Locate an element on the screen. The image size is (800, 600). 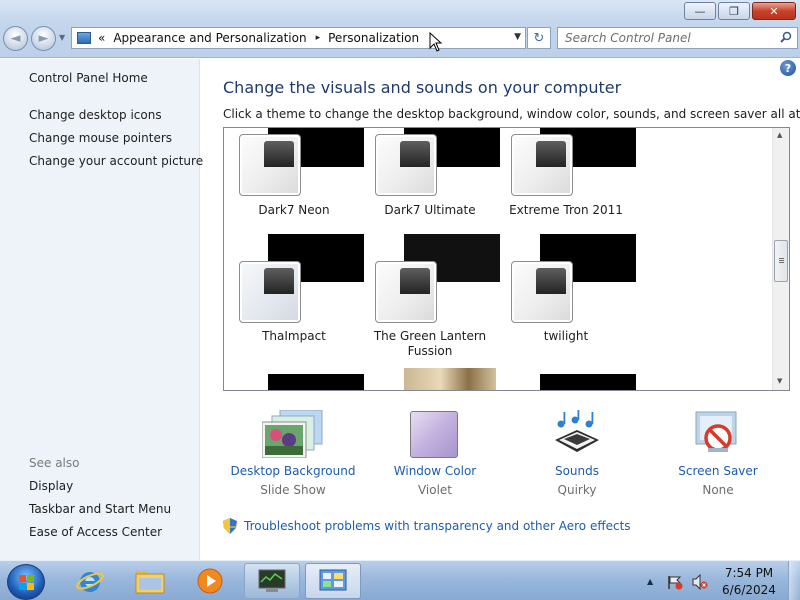
desktop-background-icon is located at coordinates (293, 434).